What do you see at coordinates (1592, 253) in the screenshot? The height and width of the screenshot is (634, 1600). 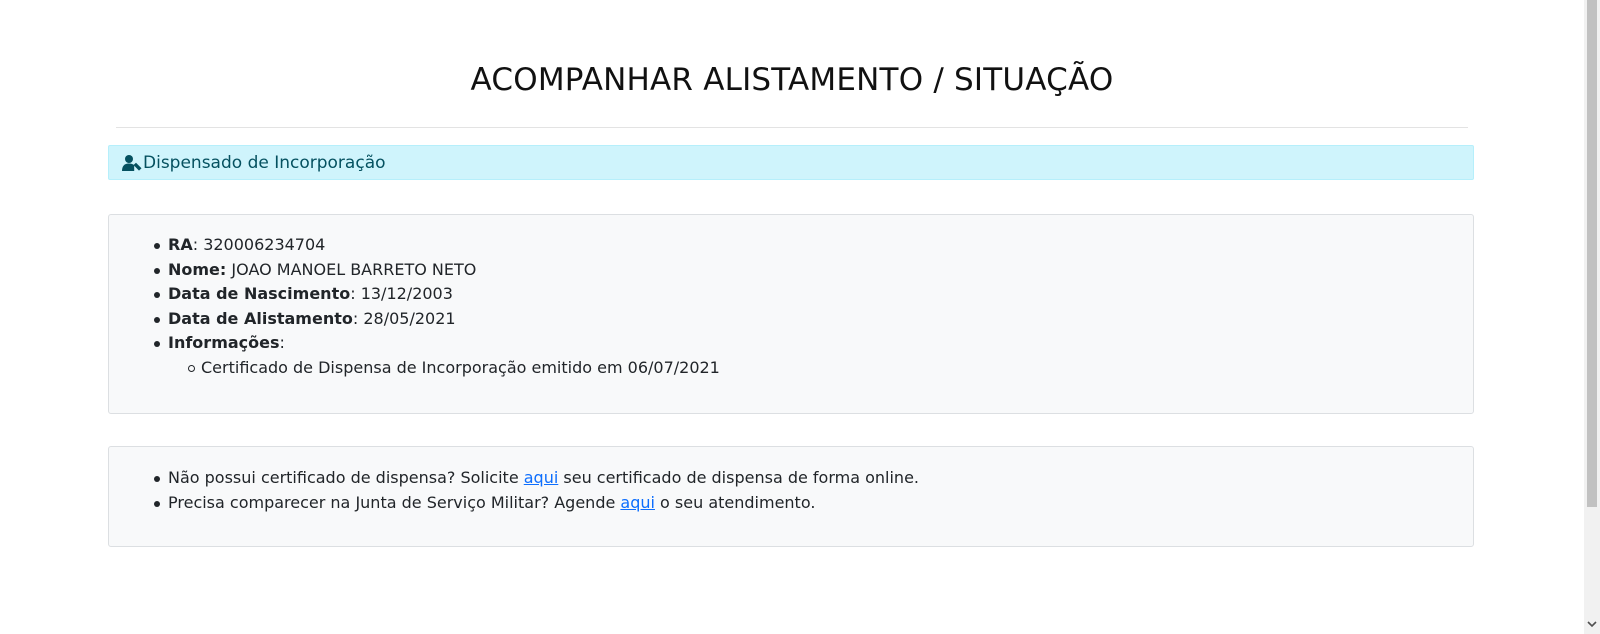 I see `scrollbar-thumb` at bounding box center [1592, 253].